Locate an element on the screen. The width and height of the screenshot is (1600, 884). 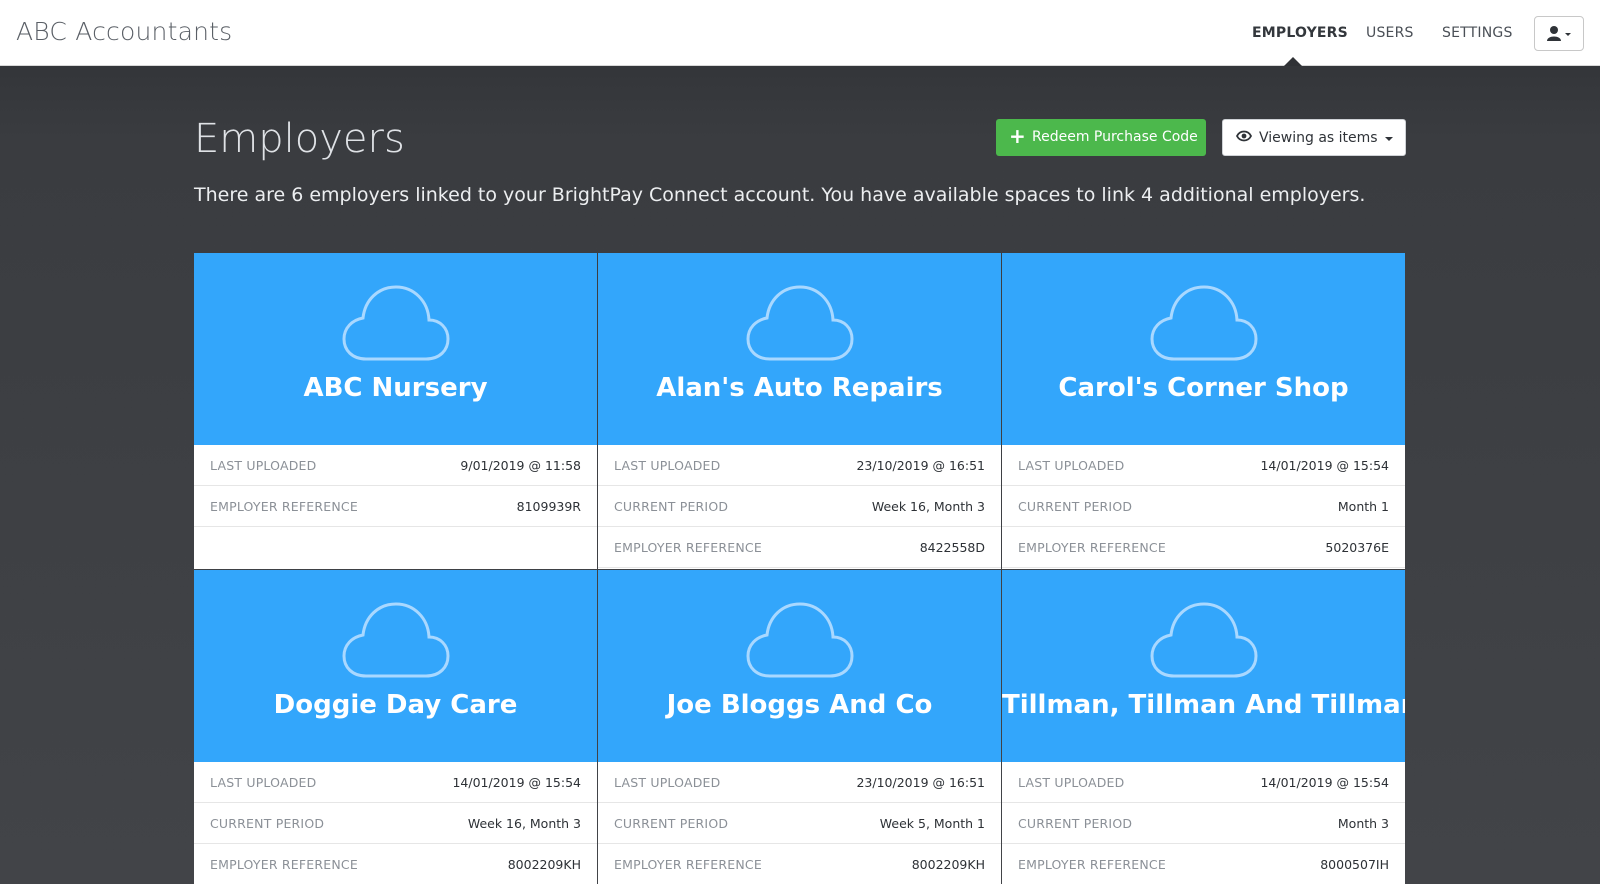
nav-item-users: USERS is located at coordinates (1390, 33).